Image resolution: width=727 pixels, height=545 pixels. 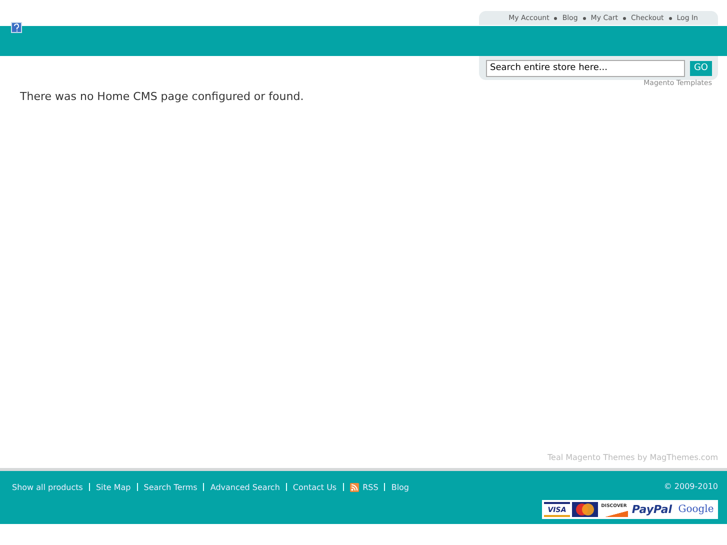 I want to click on help-icon, so click(x=16, y=27).